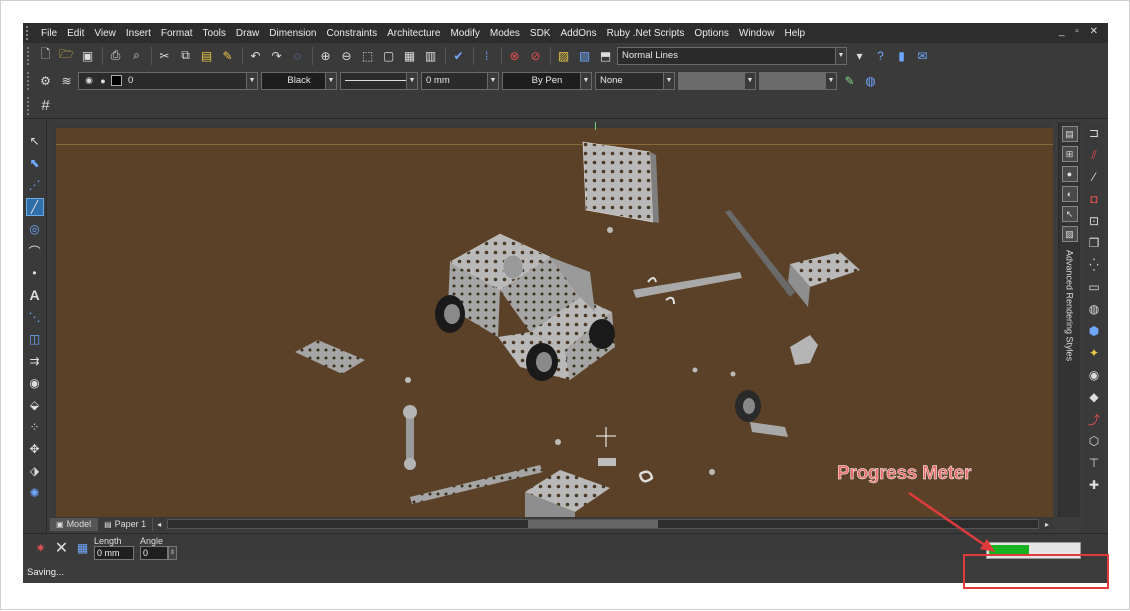 The height and width of the screenshot is (611, 1130). Describe the element at coordinates (849, 80) in the screenshot. I see `pen-icon: ✎` at that location.